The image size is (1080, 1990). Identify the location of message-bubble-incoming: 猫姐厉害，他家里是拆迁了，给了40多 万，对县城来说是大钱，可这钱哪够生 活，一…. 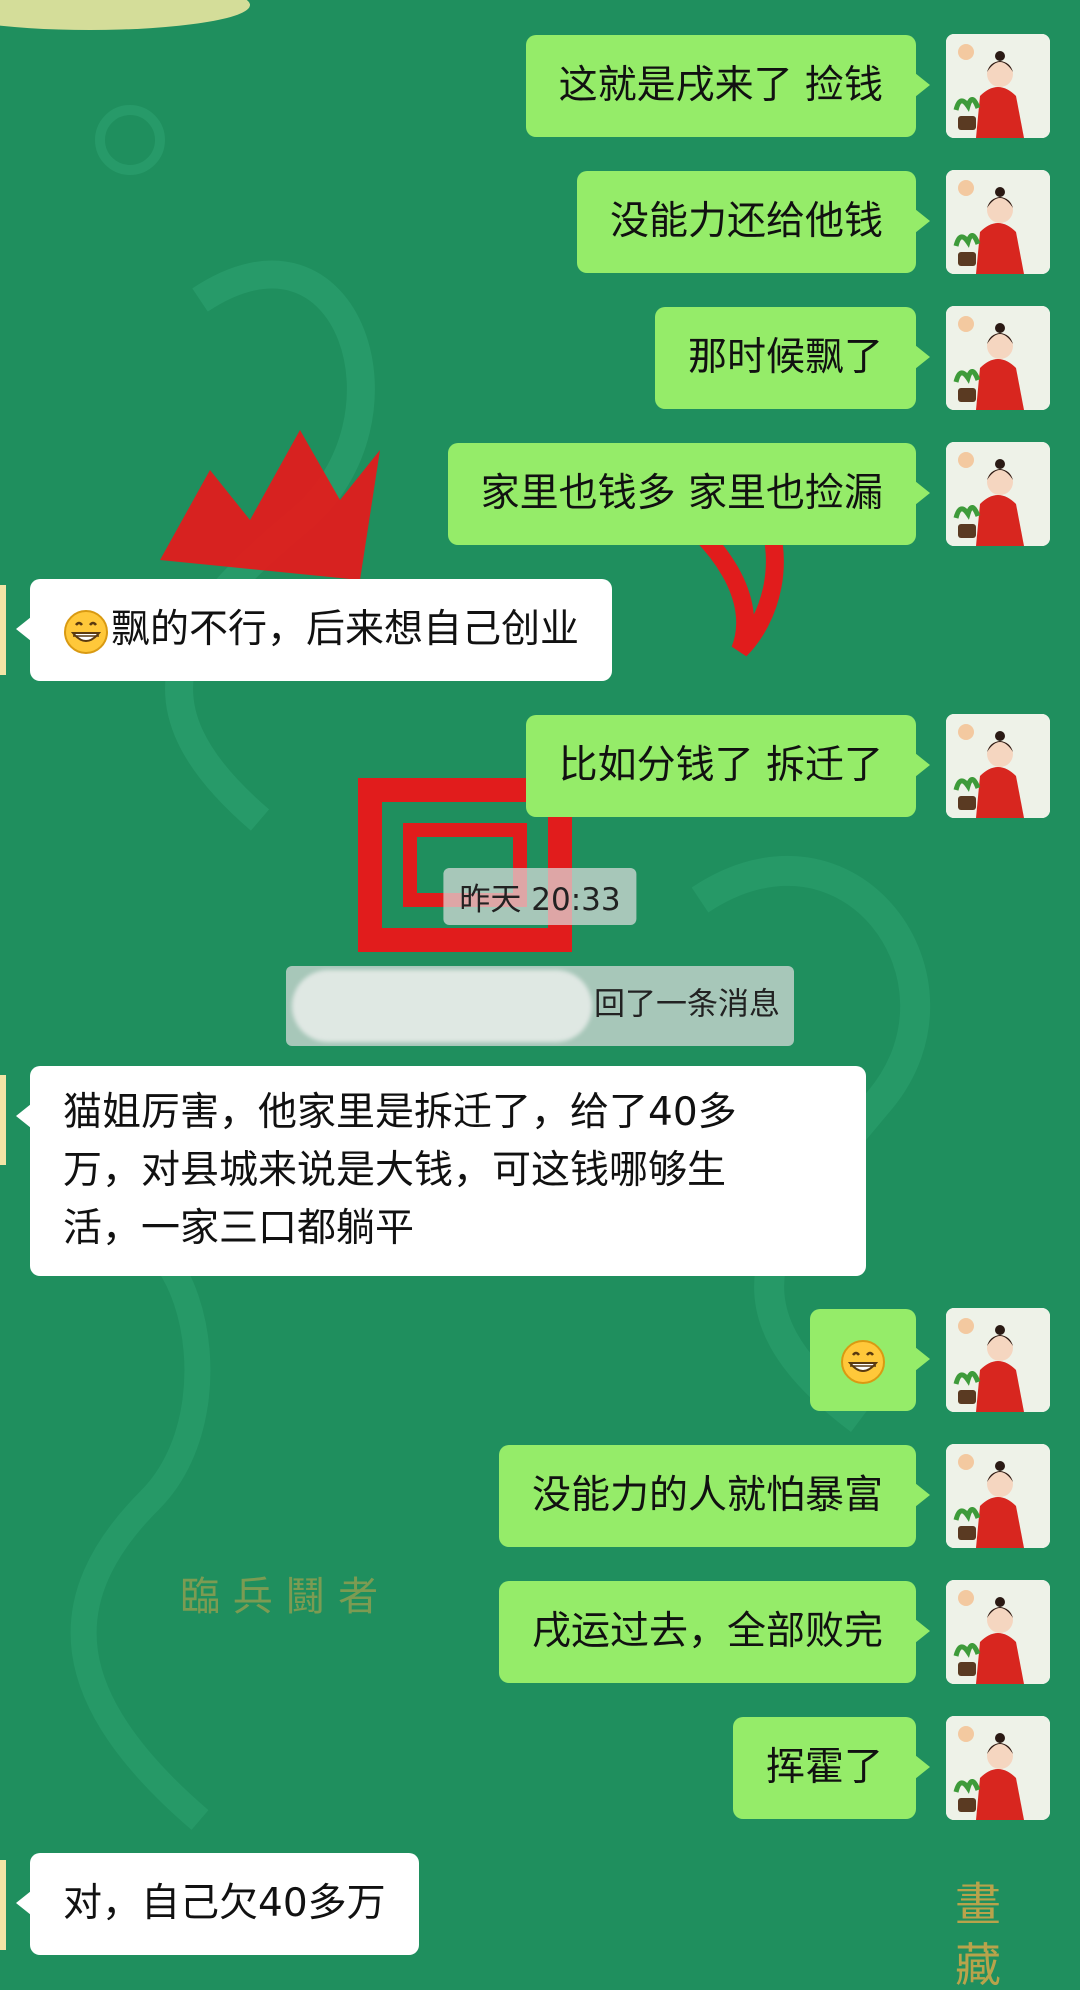
(441, 1171).